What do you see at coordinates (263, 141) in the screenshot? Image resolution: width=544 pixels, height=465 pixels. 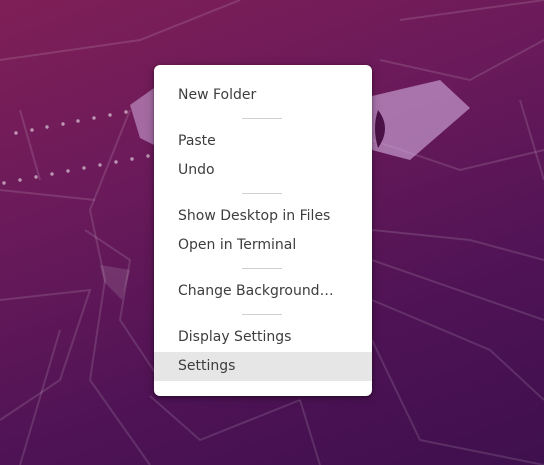 I see `menu-item-paste: Paste` at bounding box center [263, 141].